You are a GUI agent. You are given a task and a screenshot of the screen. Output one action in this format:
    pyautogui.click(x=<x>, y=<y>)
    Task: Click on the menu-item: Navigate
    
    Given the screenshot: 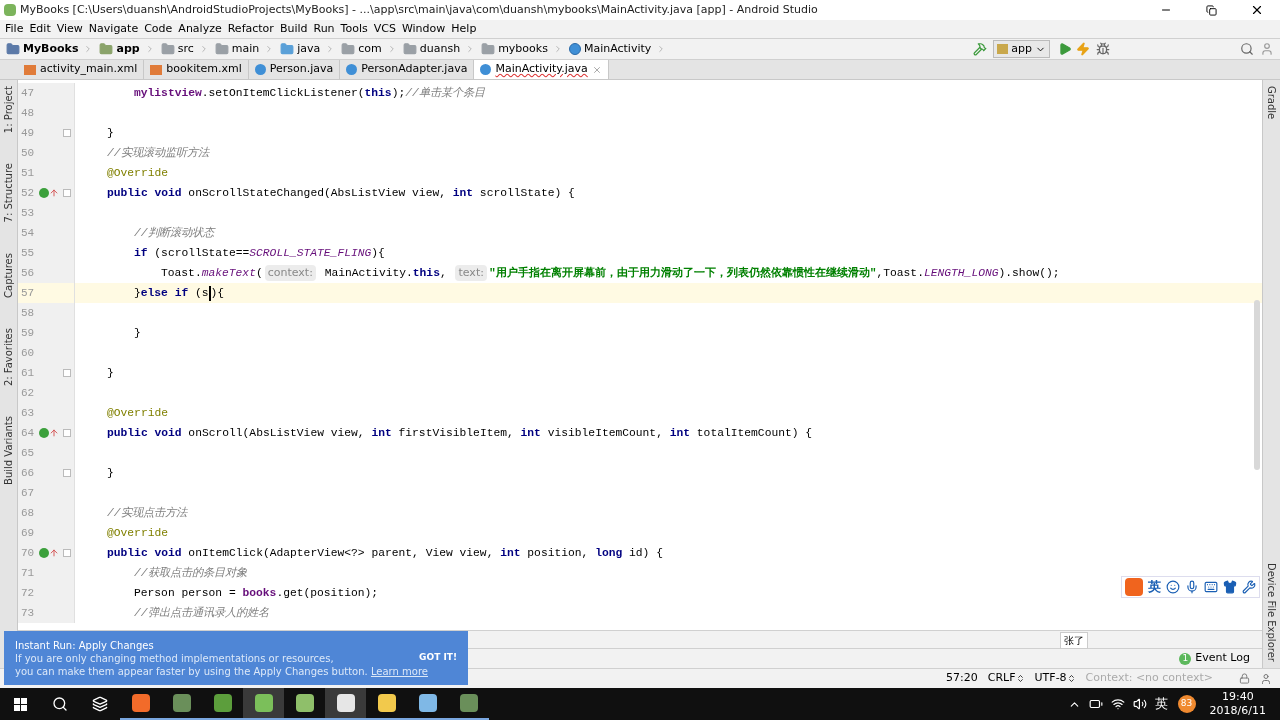 What is the action you would take?
    pyautogui.click(x=113, y=29)
    